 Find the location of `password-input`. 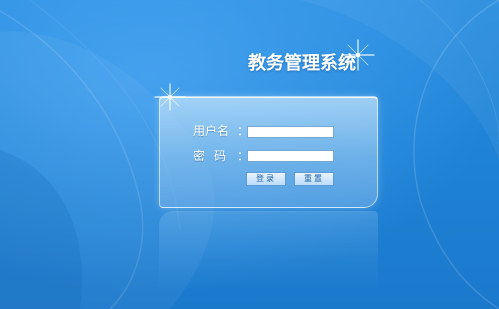

password-input is located at coordinates (290, 156).